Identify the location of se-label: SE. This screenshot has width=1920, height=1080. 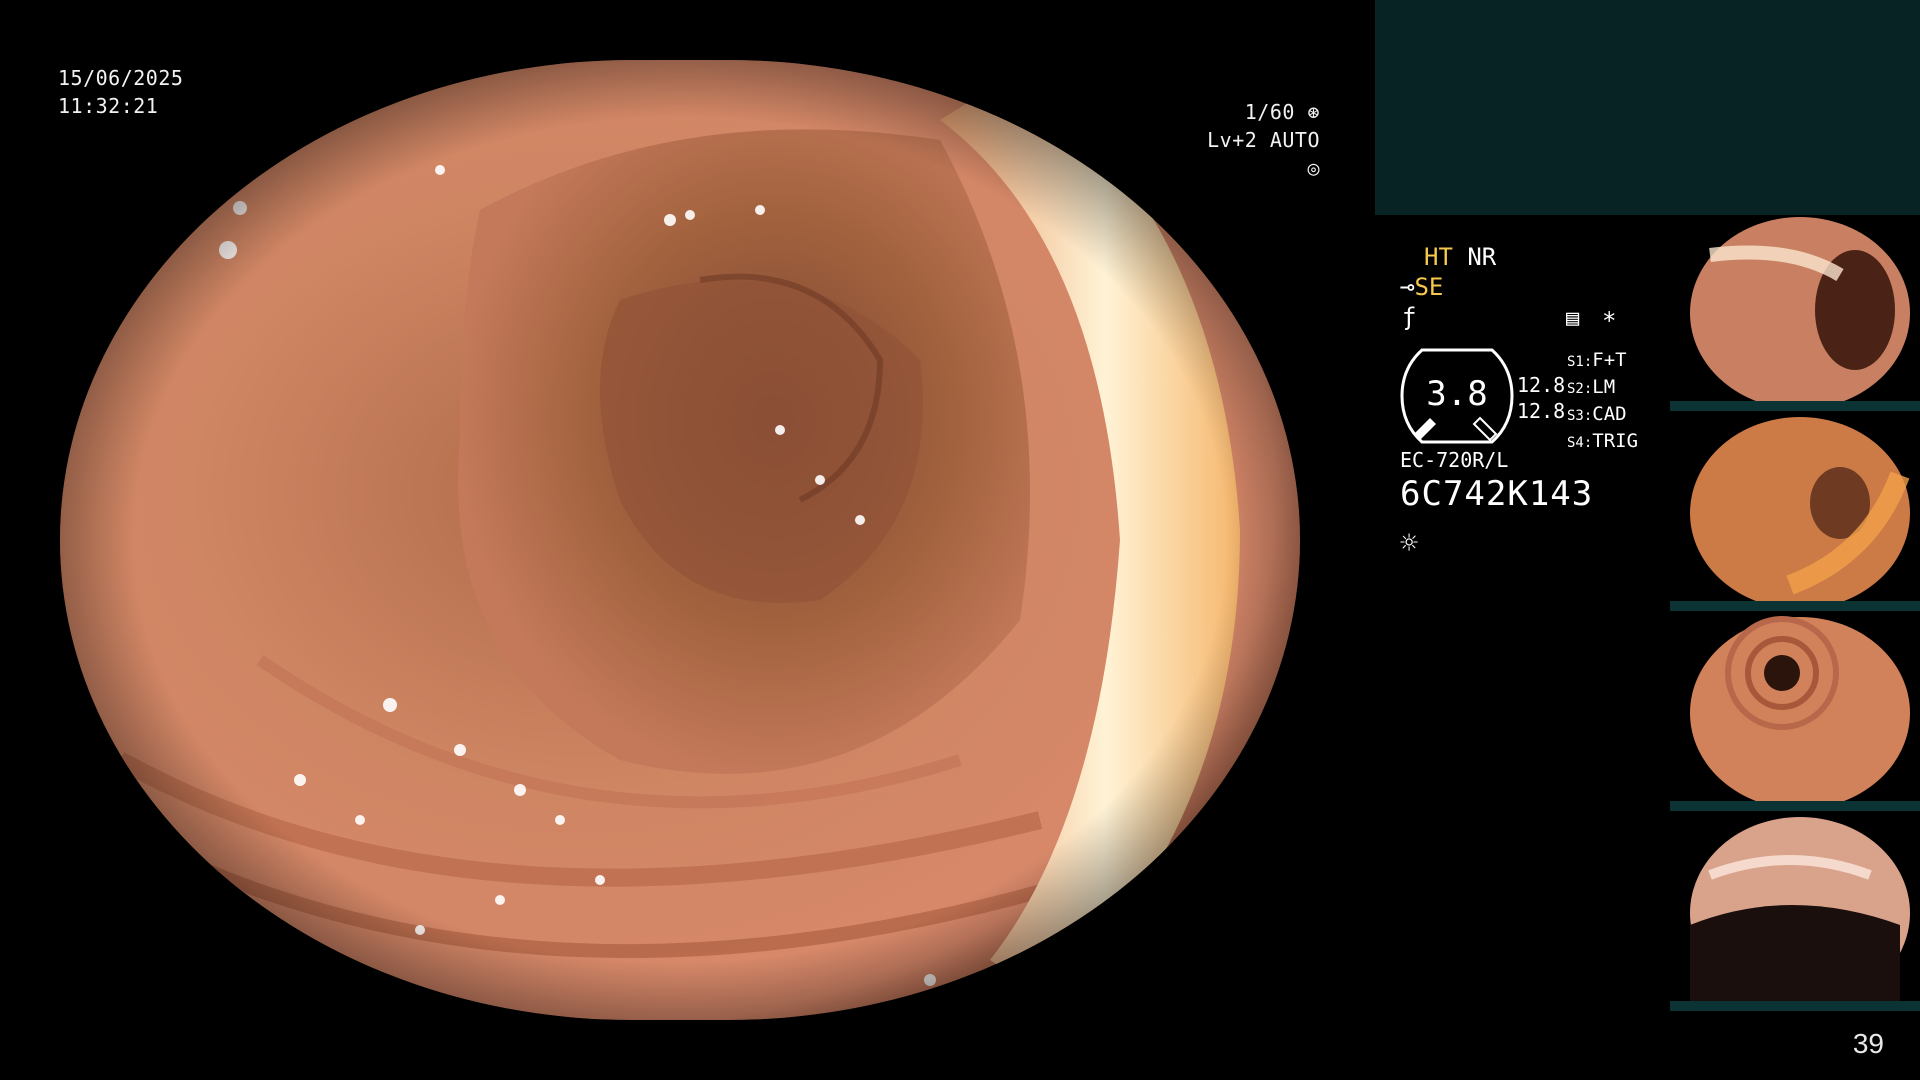
(1429, 287).